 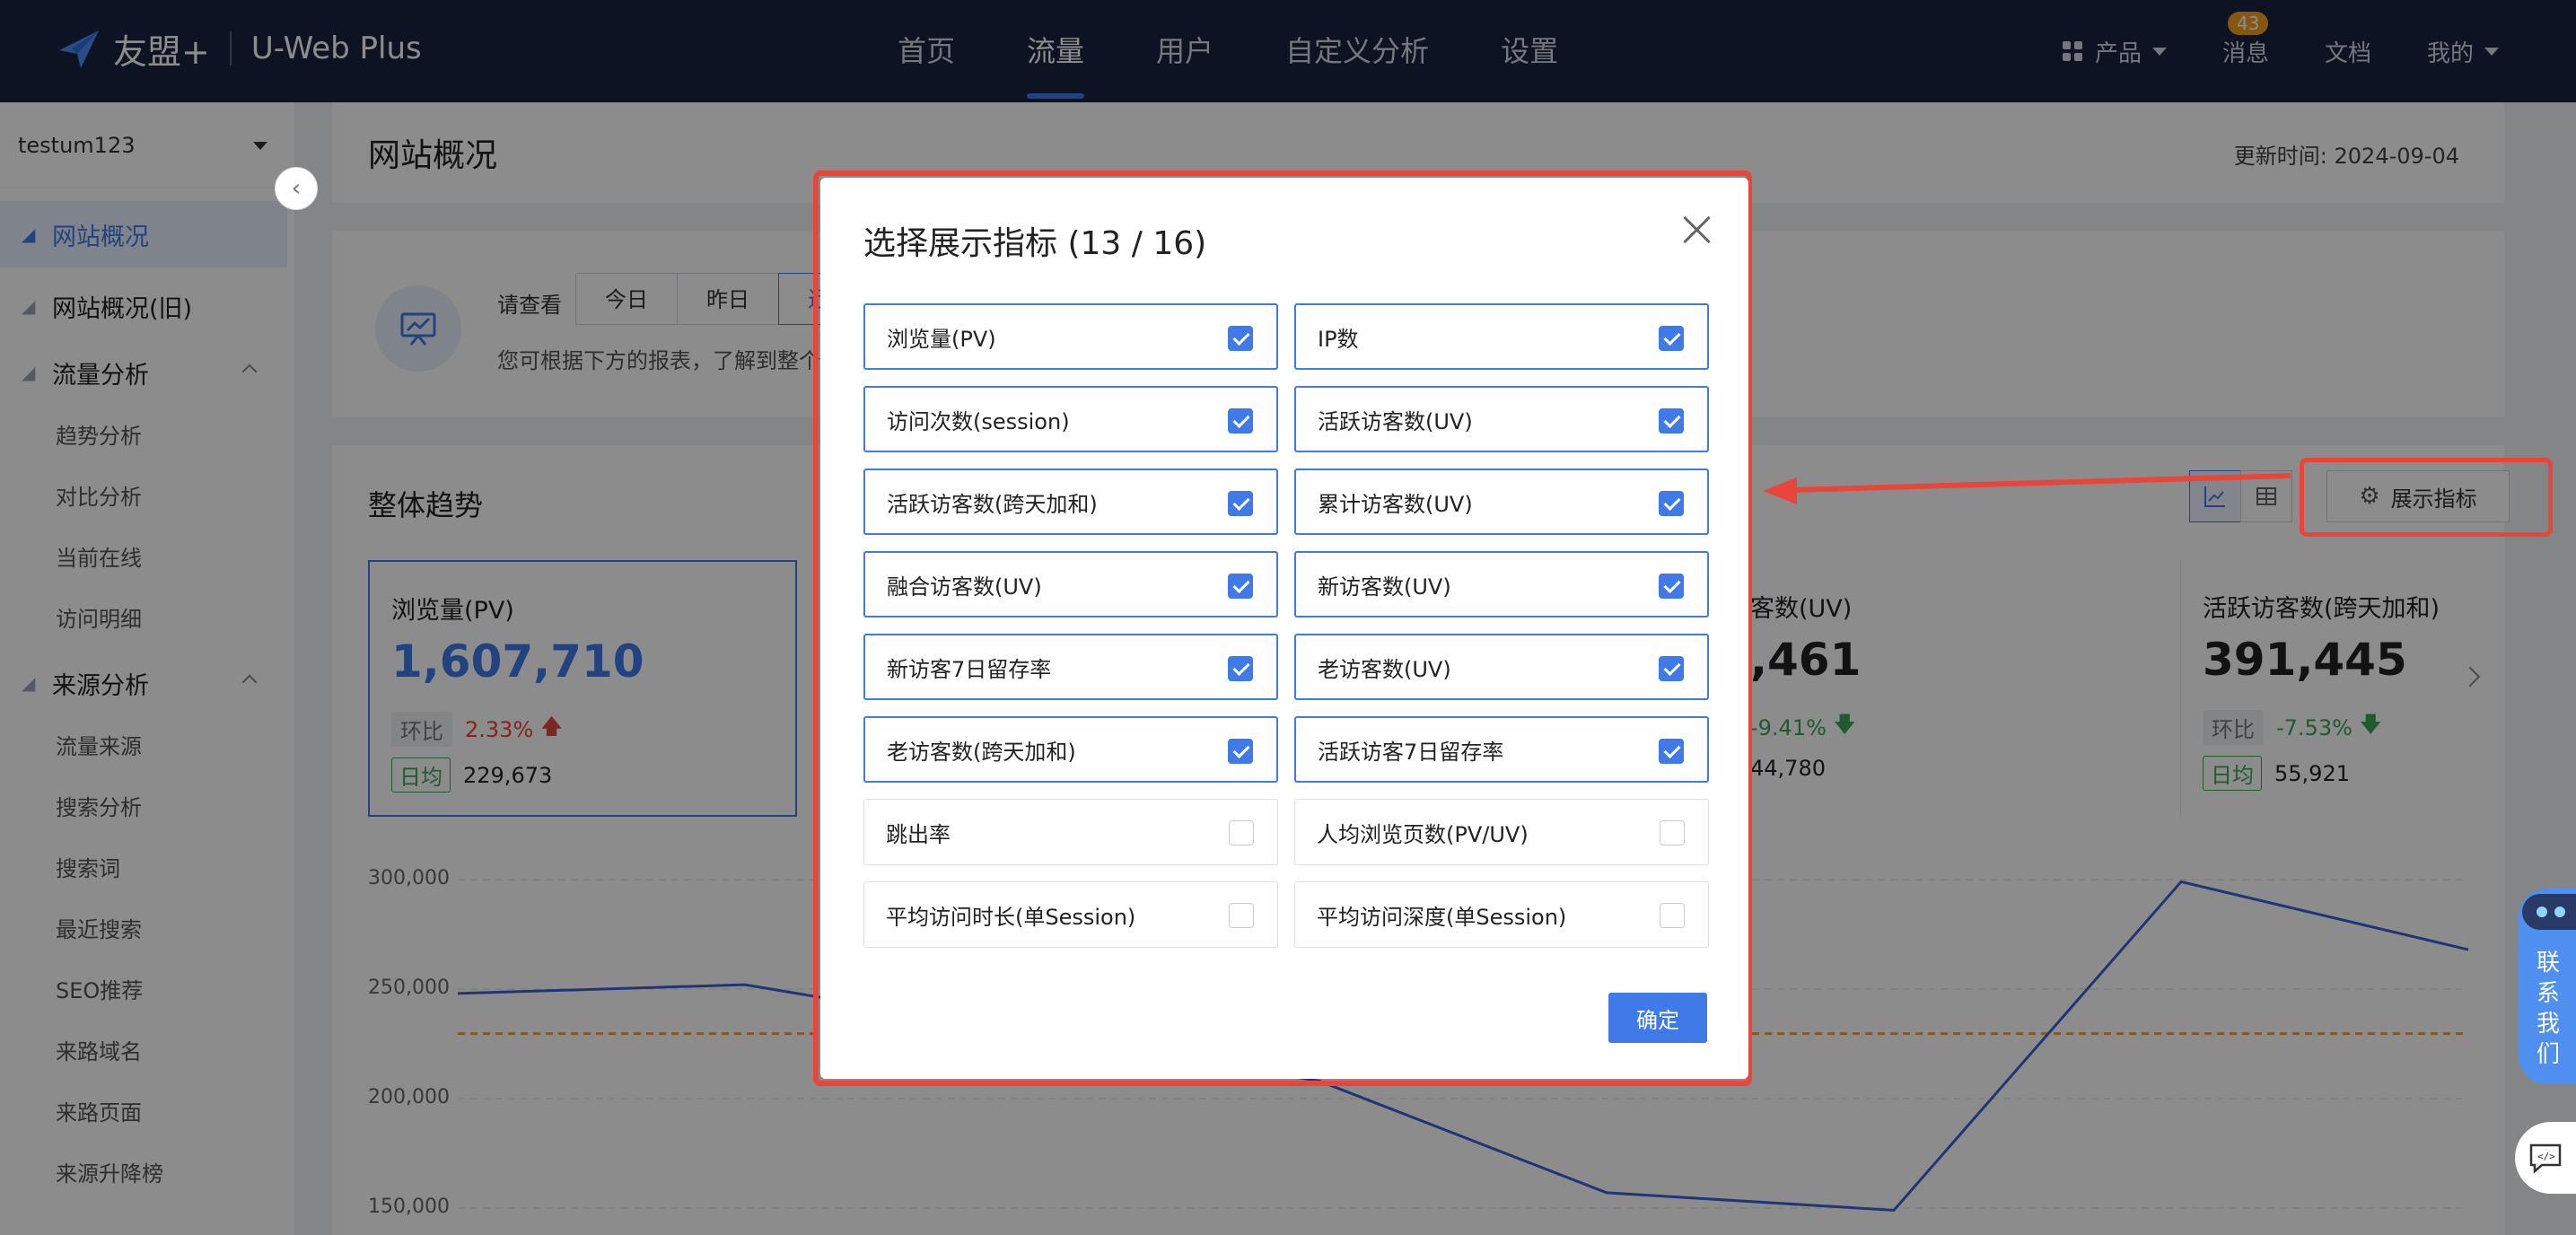 I want to click on metric-option: 平均访问深度(单Session), so click(x=1501, y=914).